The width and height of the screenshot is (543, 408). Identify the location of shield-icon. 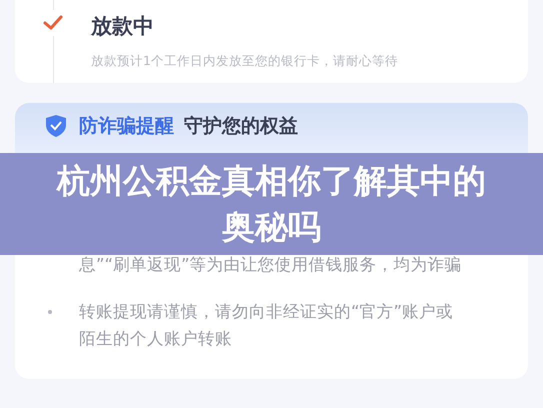
(56, 126).